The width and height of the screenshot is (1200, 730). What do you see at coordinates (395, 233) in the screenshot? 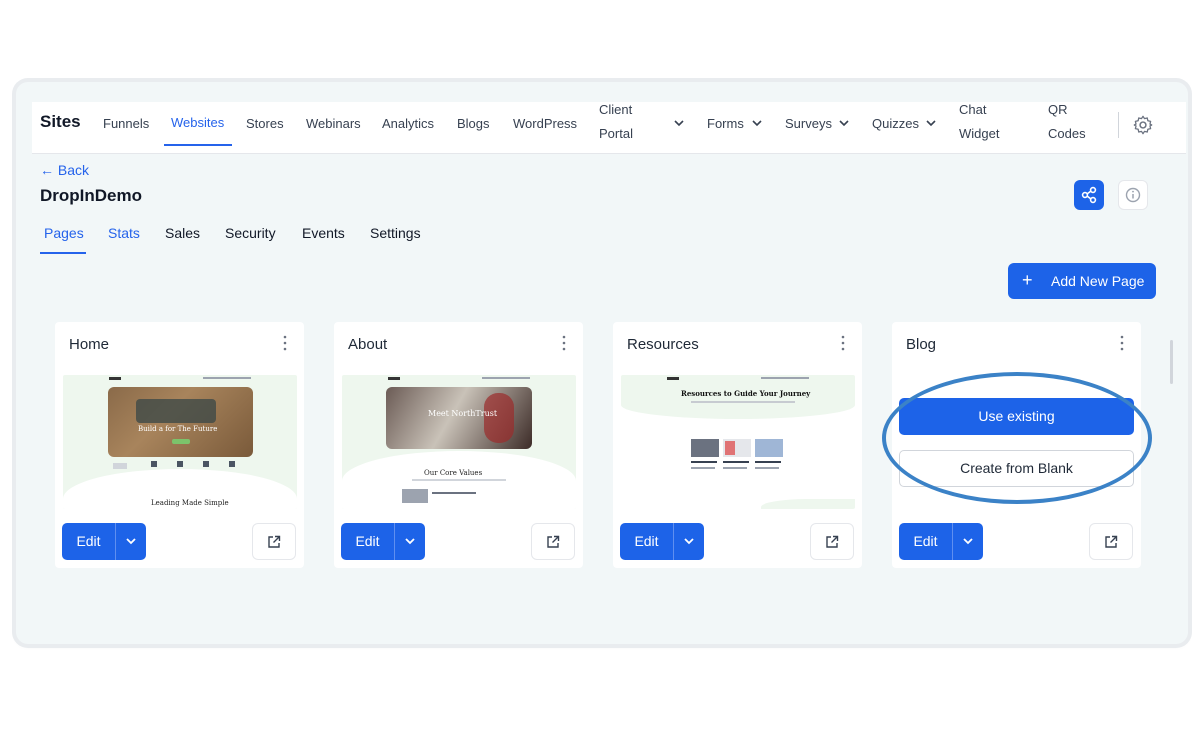
I see `tab-settings: Settings` at bounding box center [395, 233].